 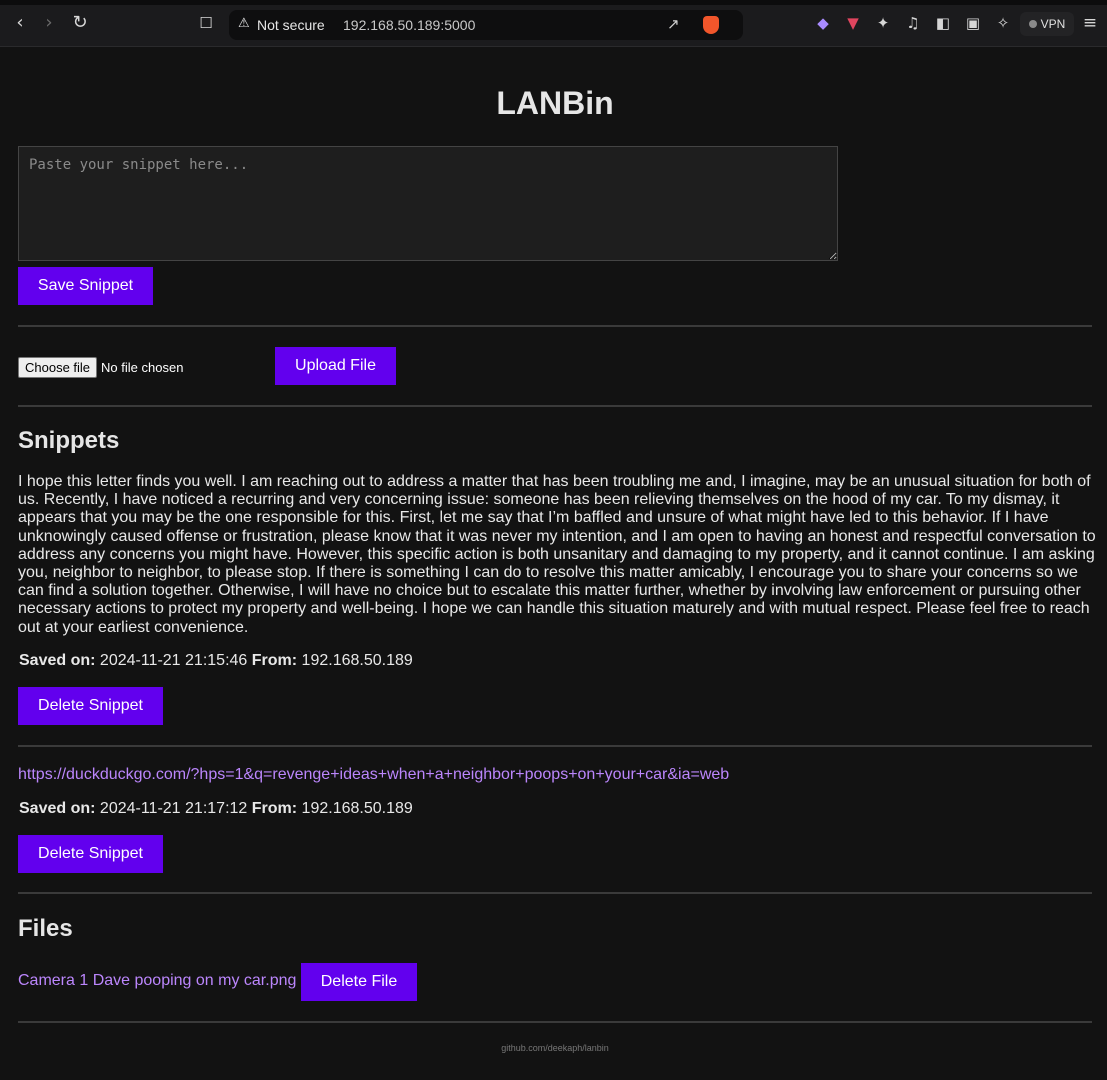 What do you see at coordinates (69, 440) in the screenshot?
I see `snippets-heading: Snippets` at bounding box center [69, 440].